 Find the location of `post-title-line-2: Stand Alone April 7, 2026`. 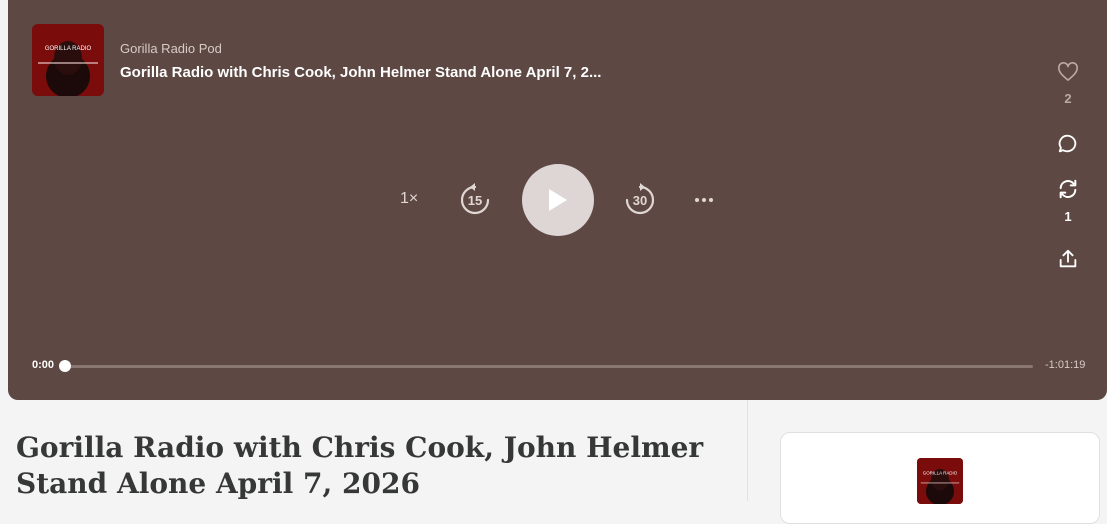

post-title-line-2: Stand Alone April 7, 2026 is located at coordinates (218, 483).